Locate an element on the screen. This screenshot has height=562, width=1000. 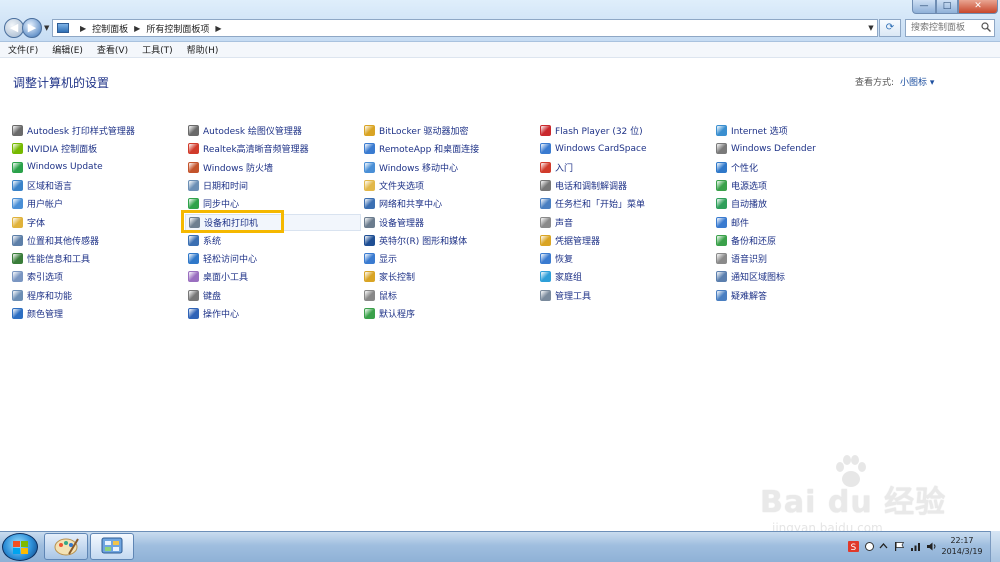
control-panel-item: 设备管理器 is located at coordinates (394, 222).